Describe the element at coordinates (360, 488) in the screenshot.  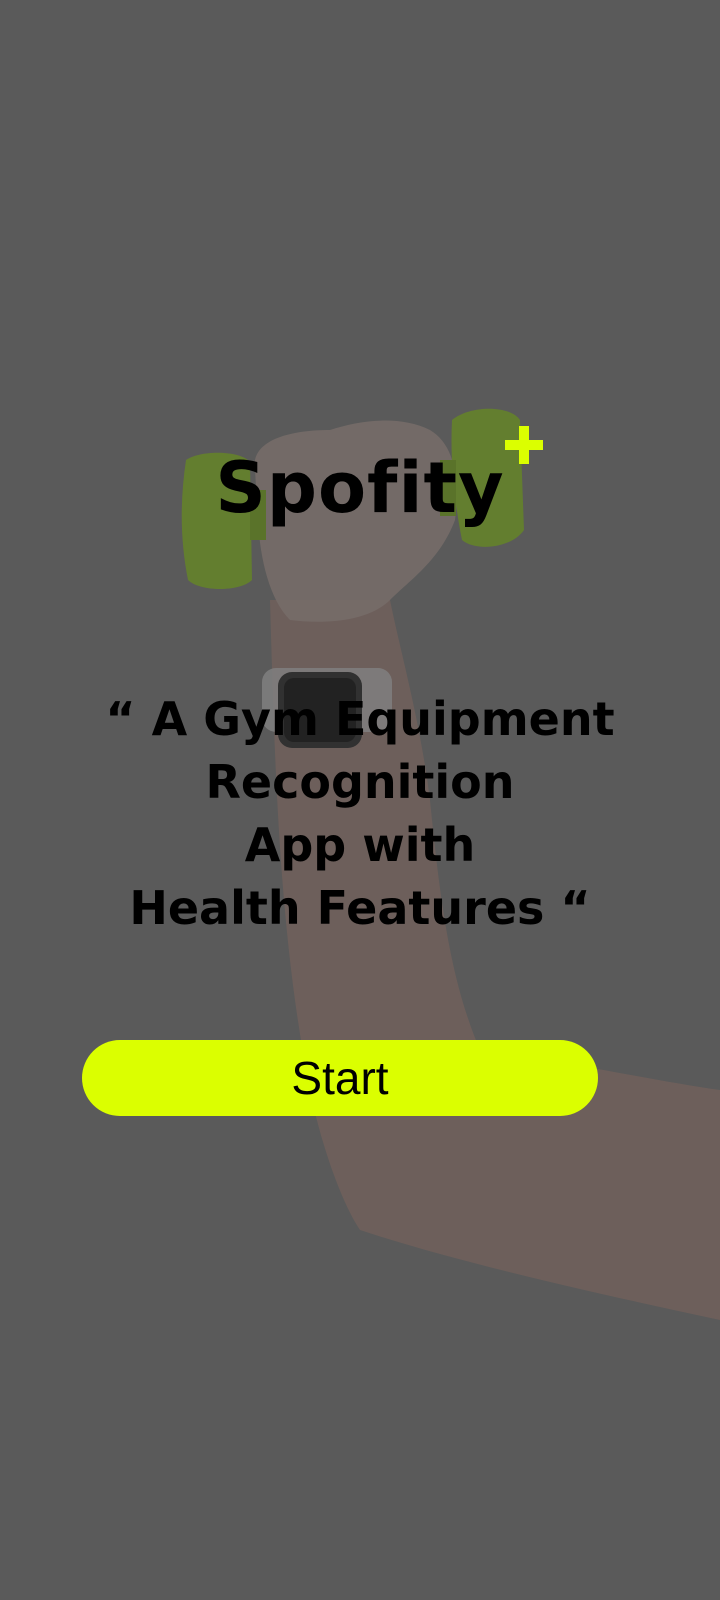
I see `app-name: Spofity` at that location.